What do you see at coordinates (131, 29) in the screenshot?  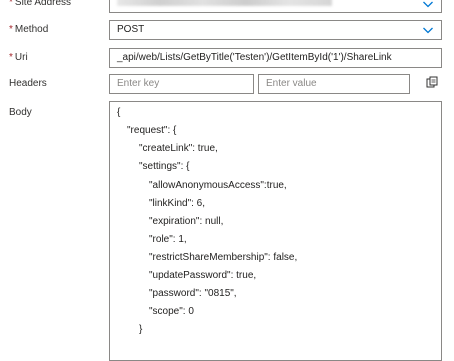 I see `method-value: POST` at bounding box center [131, 29].